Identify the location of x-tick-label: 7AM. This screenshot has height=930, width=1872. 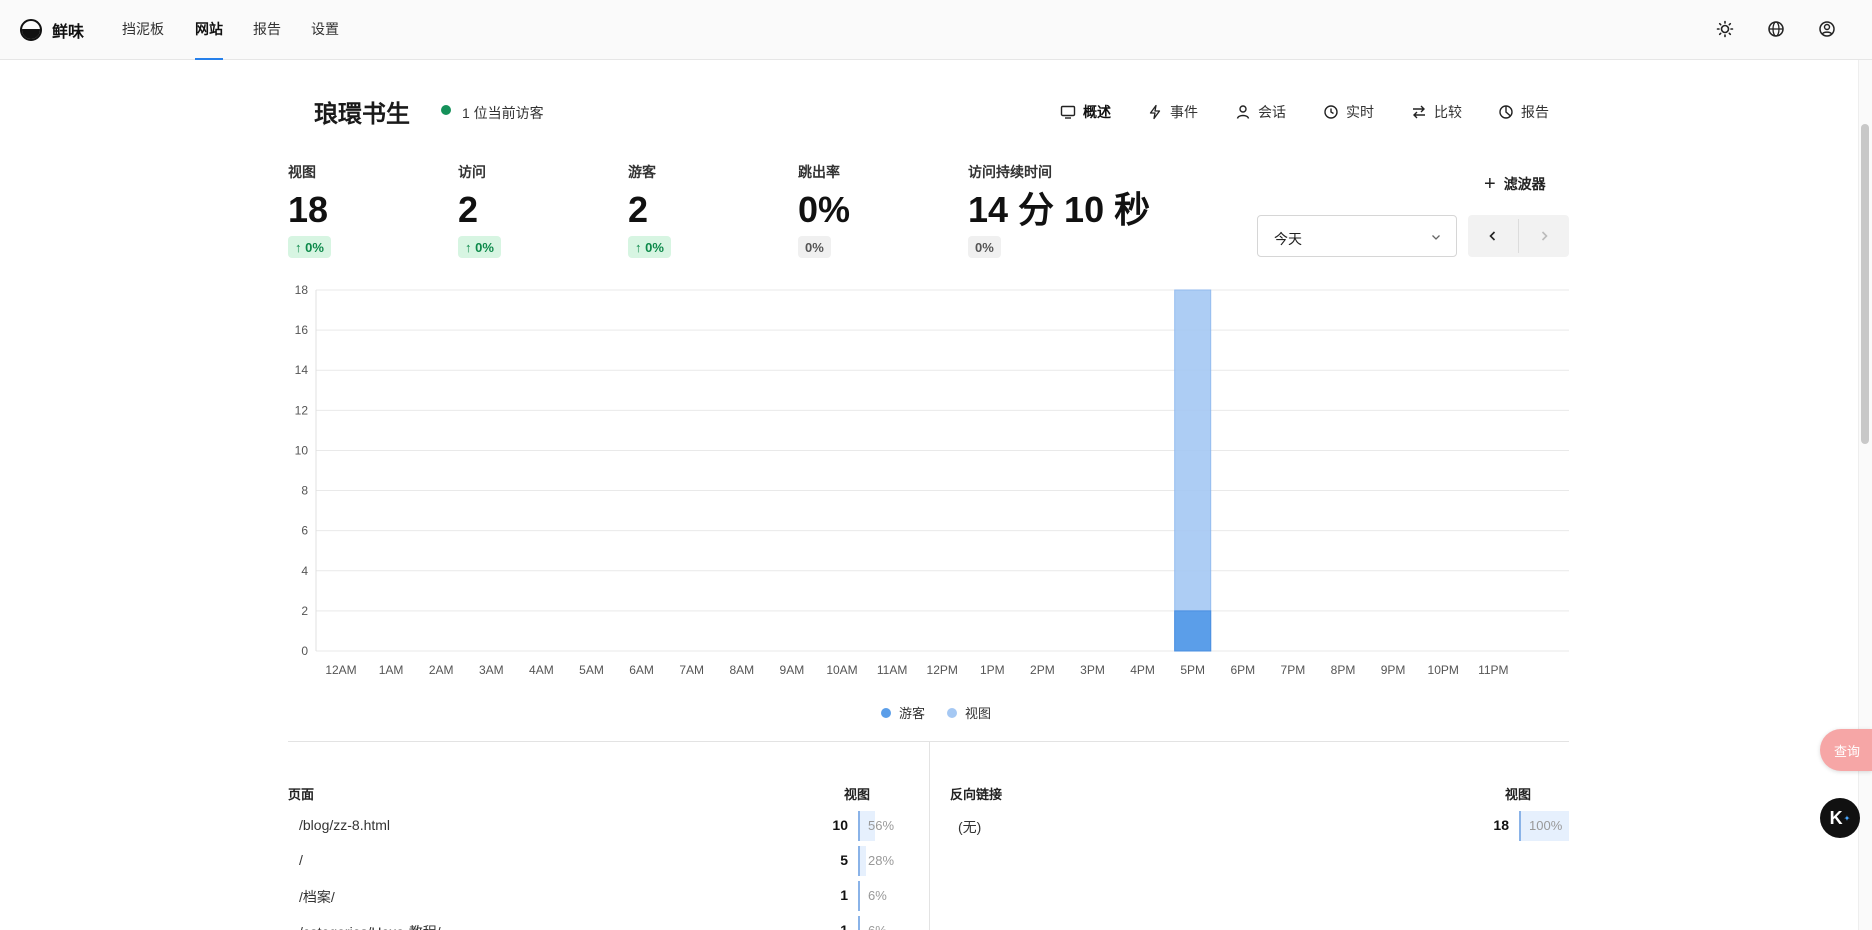
(691, 670).